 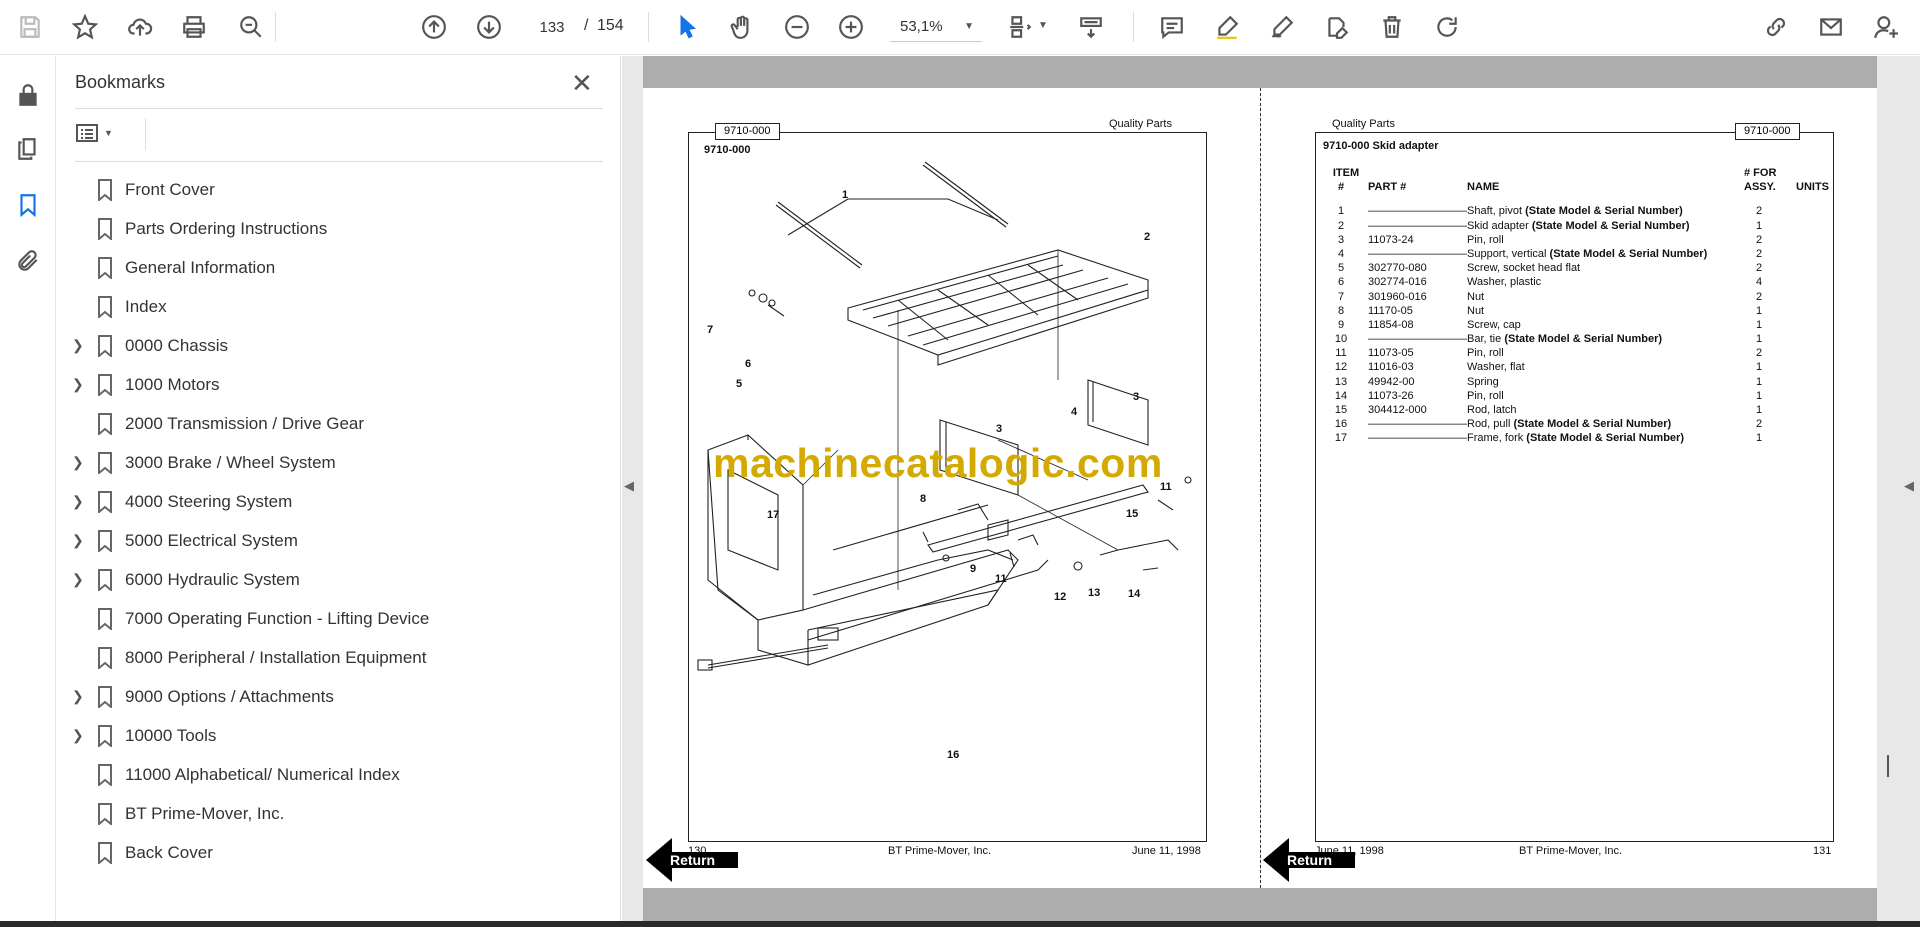 What do you see at coordinates (339, 306) in the screenshot?
I see `bookmark-item: Index` at bounding box center [339, 306].